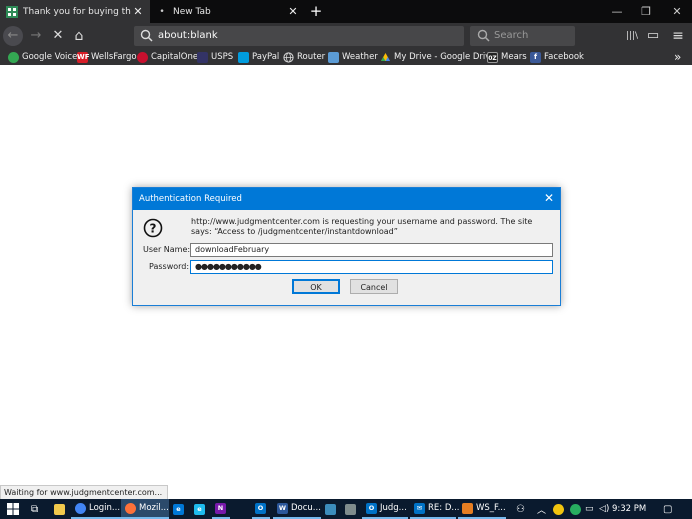 This screenshot has height=519, width=692. What do you see at coordinates (36, 36) in the screenshot?
I see `forward-button: →` at bounding box center [36, 36].